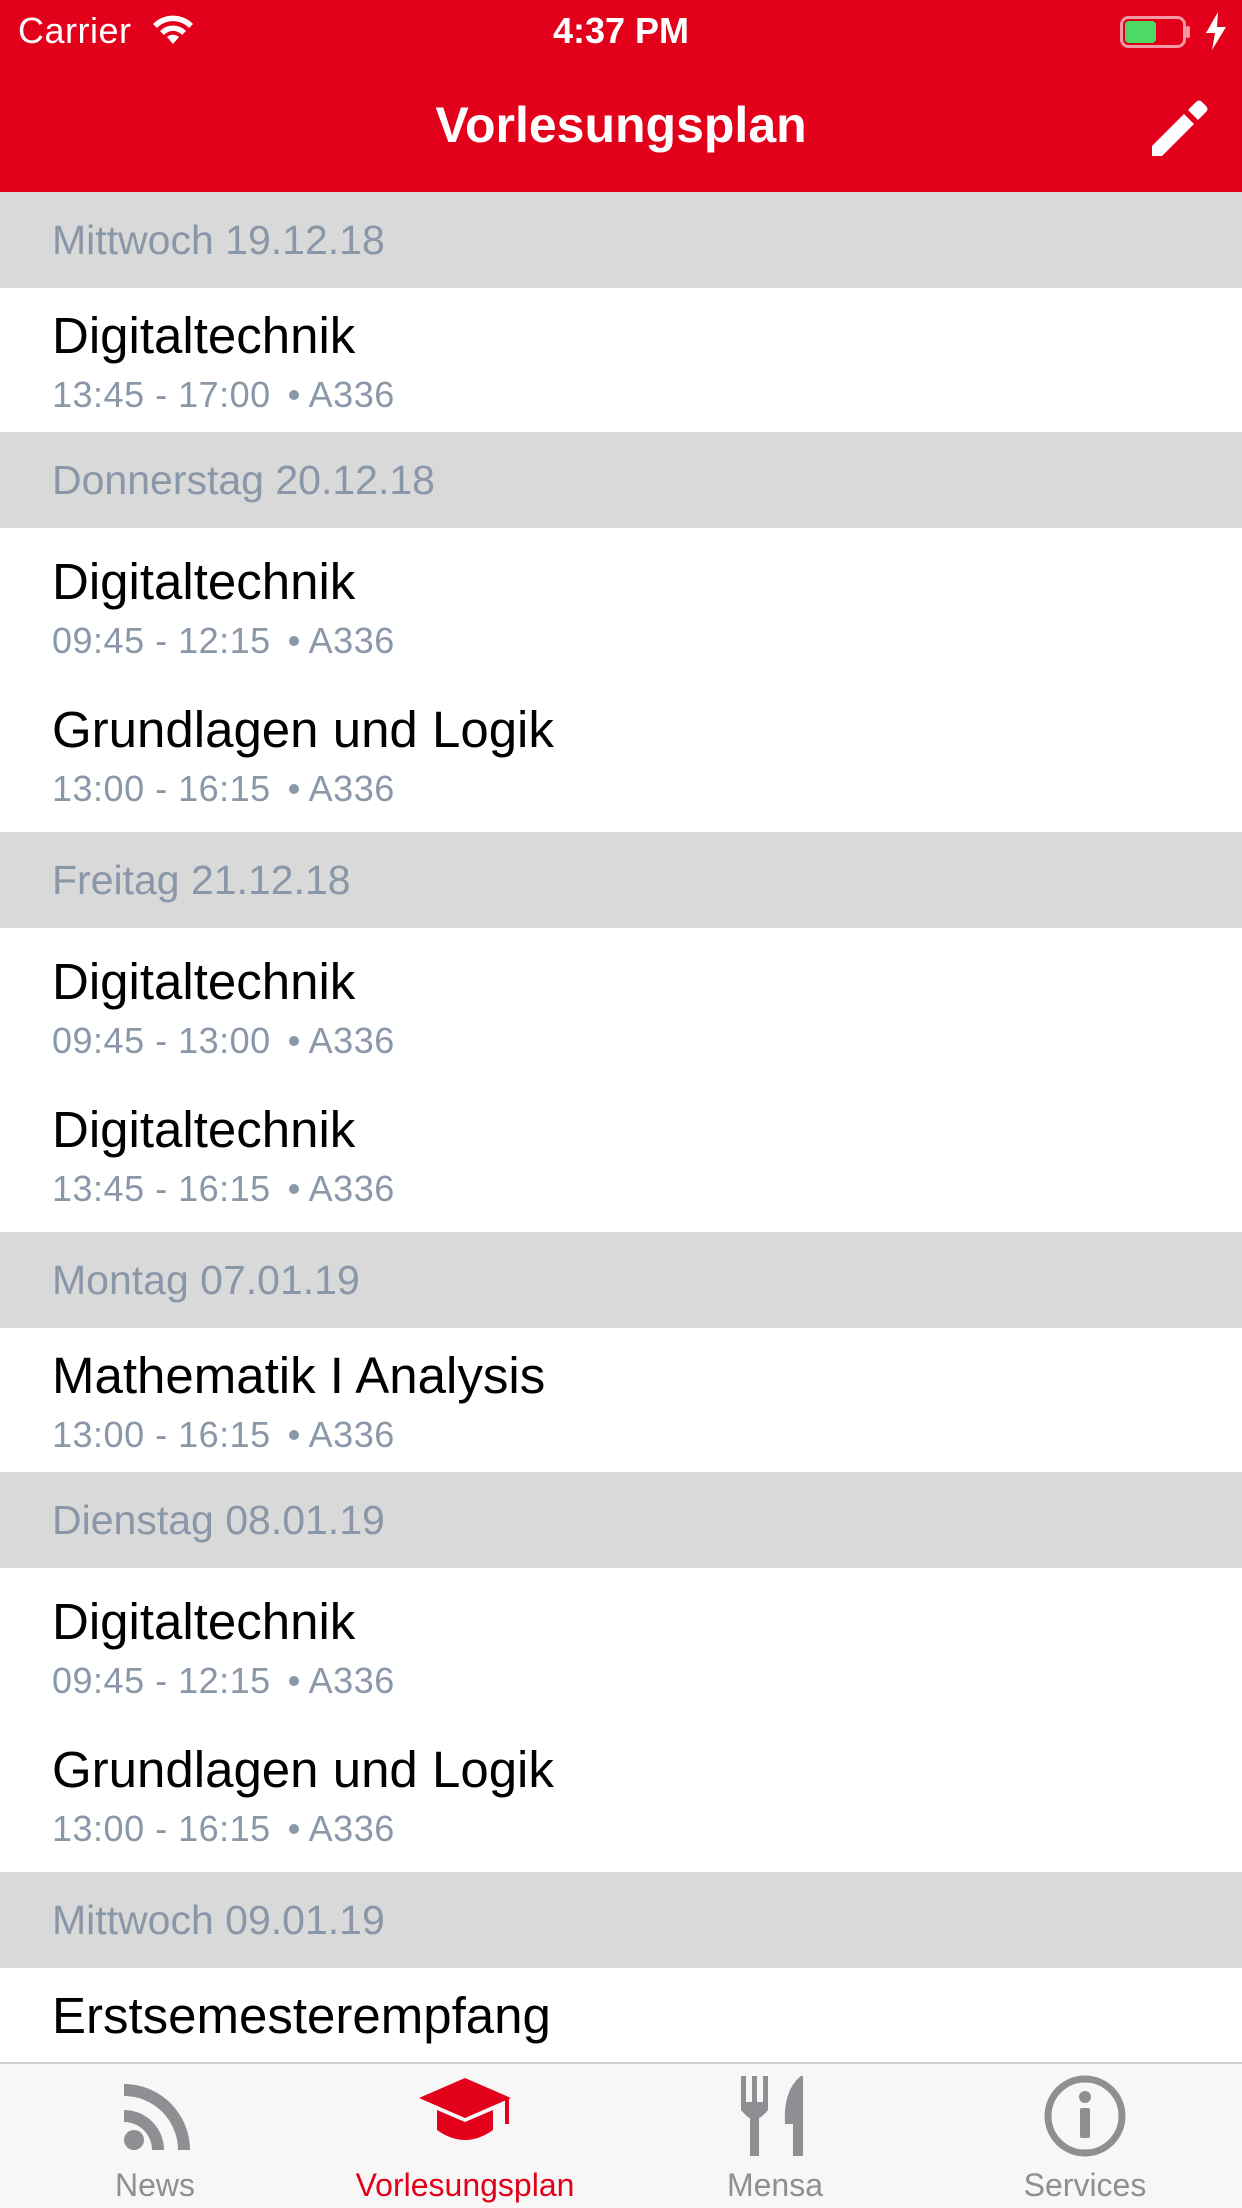 This screenshot has height=2208, width=1242. I want to click on tab-news: News, so click(155, 2136).